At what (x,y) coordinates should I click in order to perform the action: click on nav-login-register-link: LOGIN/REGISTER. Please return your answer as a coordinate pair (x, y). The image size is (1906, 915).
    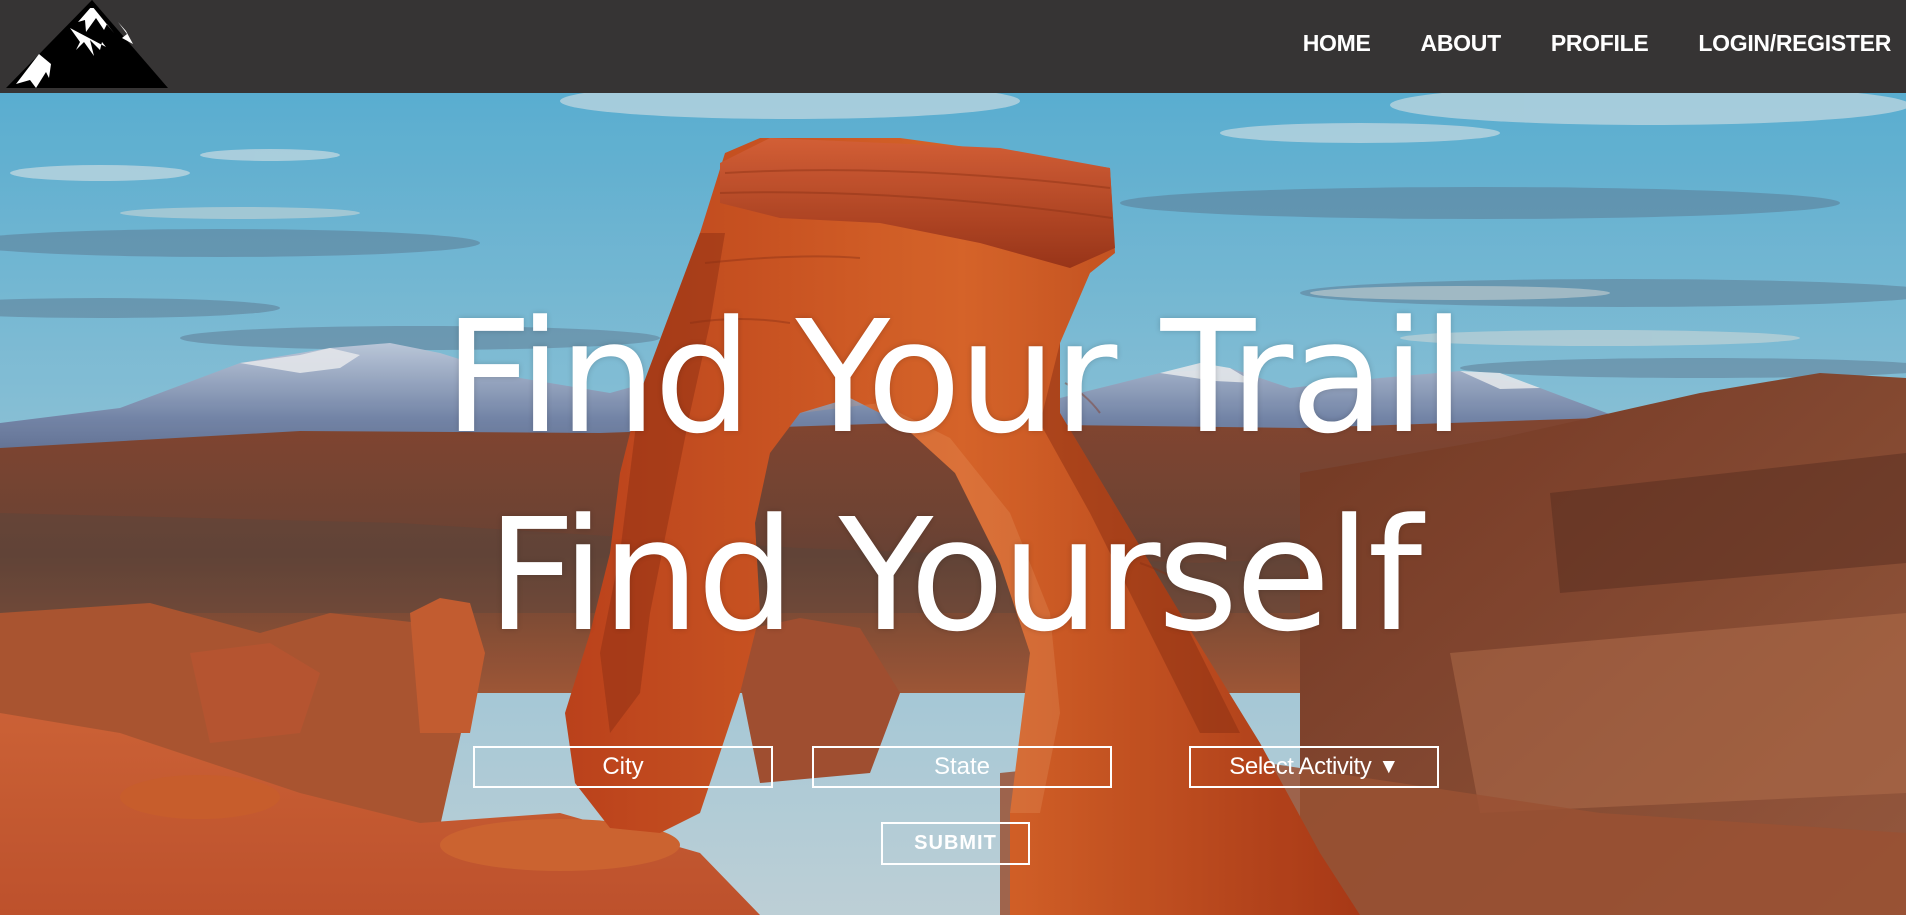
    Looking at the image, I should click on (1794, 43).